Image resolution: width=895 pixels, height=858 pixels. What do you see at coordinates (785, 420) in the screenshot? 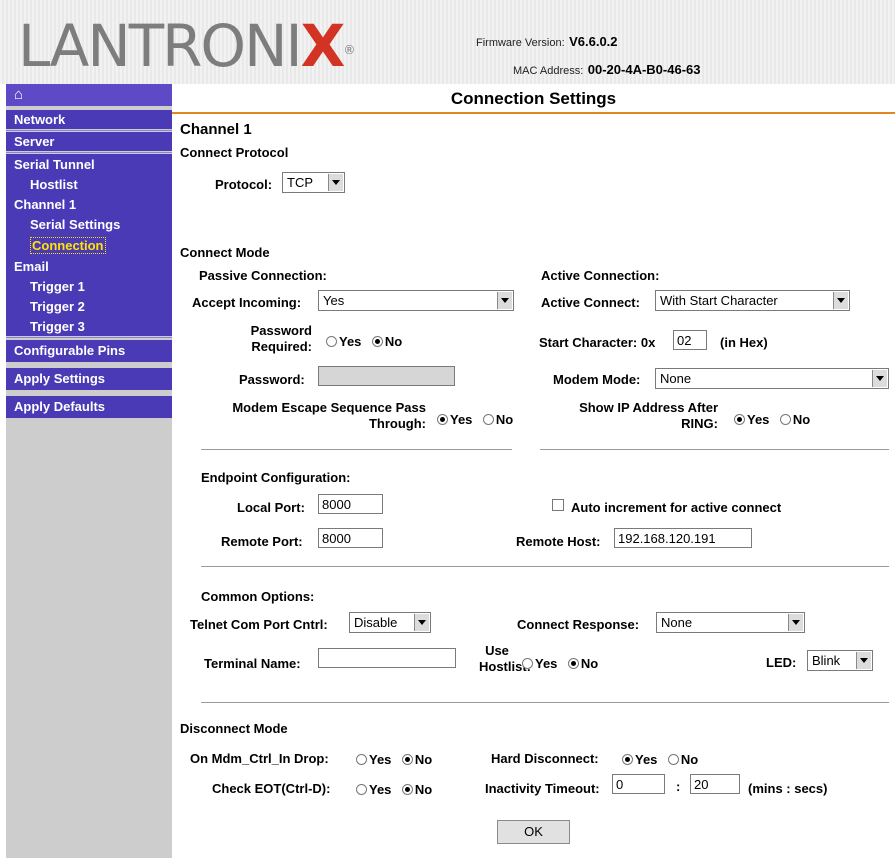
I see `show-ip-no-radio` at bounding box center [785, 420].